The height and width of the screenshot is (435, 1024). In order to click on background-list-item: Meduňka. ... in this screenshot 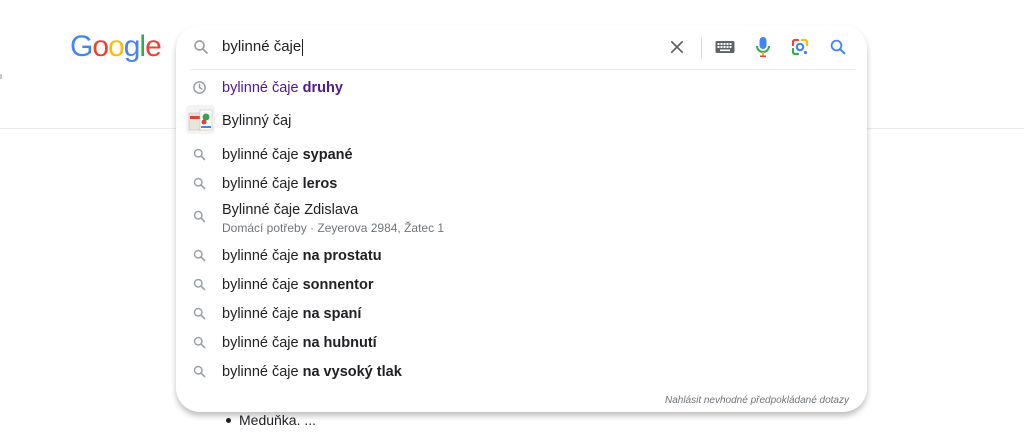, I will do `click(271, 420)`.